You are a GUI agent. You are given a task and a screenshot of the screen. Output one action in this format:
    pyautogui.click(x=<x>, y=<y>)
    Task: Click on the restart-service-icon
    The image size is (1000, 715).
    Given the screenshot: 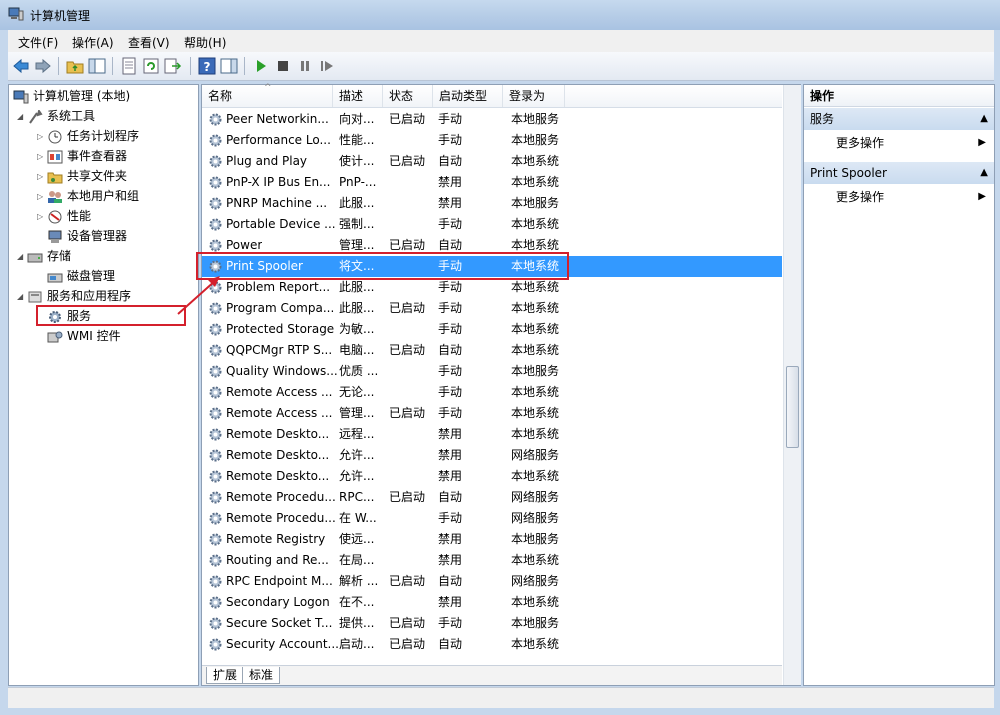 What is the action you would take?
    pyautogui.click(x=327, y=66)
    